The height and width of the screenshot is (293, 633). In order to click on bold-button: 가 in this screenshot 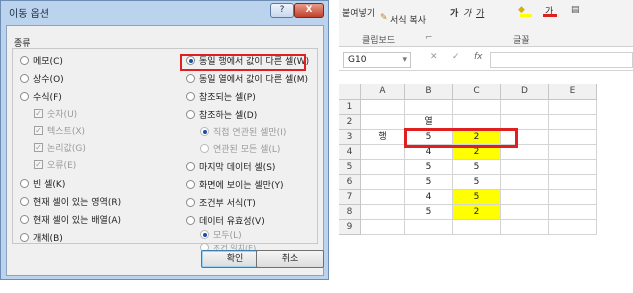, I will do `click(454, 12)`.